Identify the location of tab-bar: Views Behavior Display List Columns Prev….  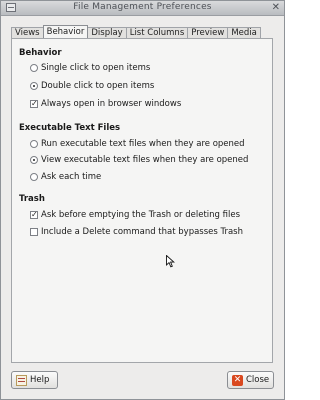
(136, 31).